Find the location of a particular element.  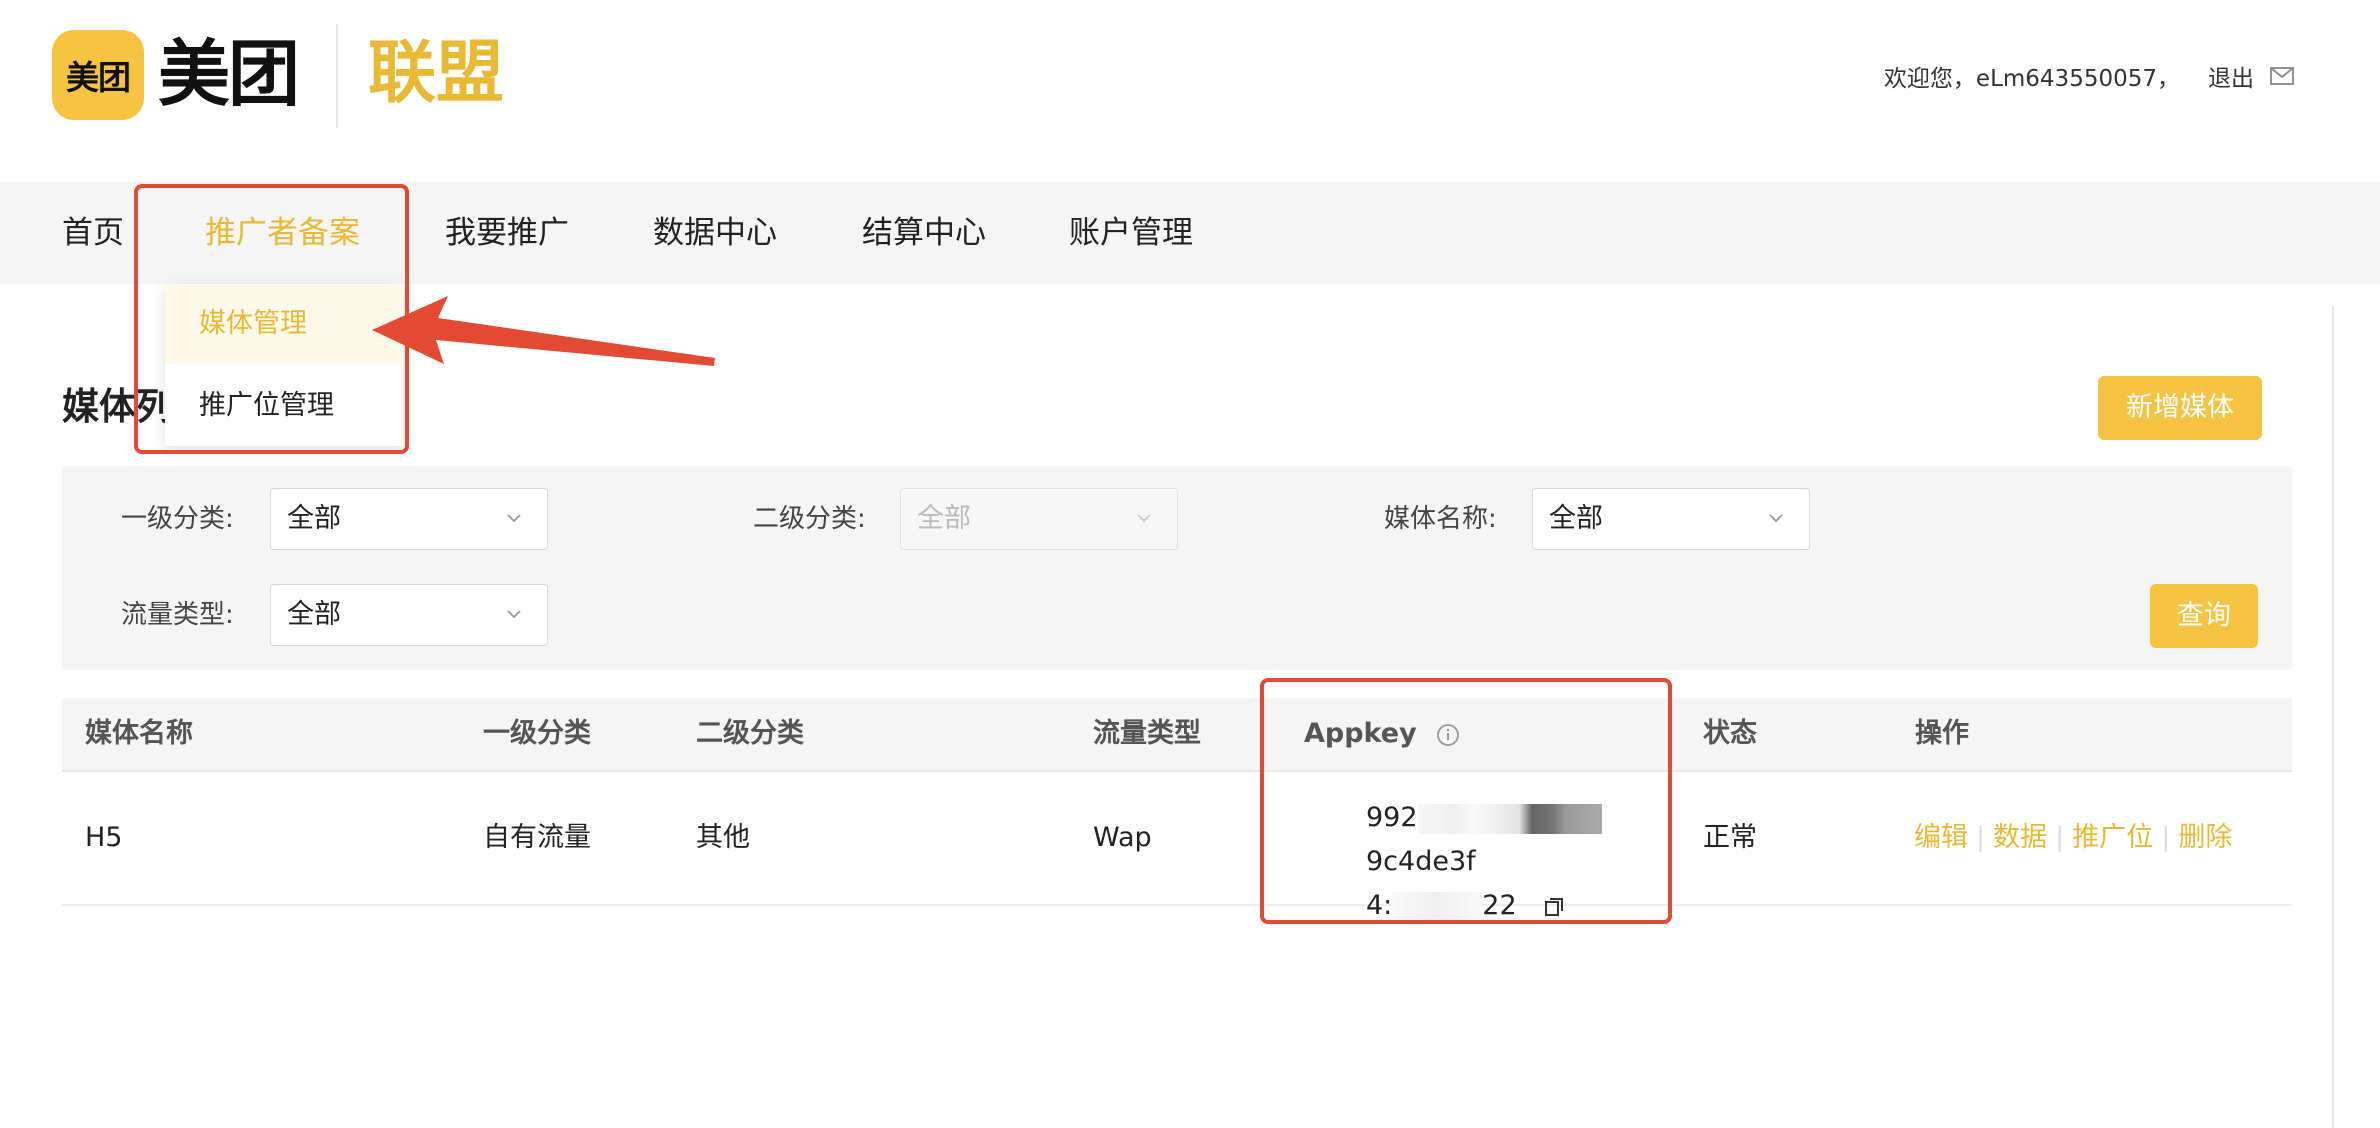

filter-value-level1: 全部 is located at coordinates (314, 518).